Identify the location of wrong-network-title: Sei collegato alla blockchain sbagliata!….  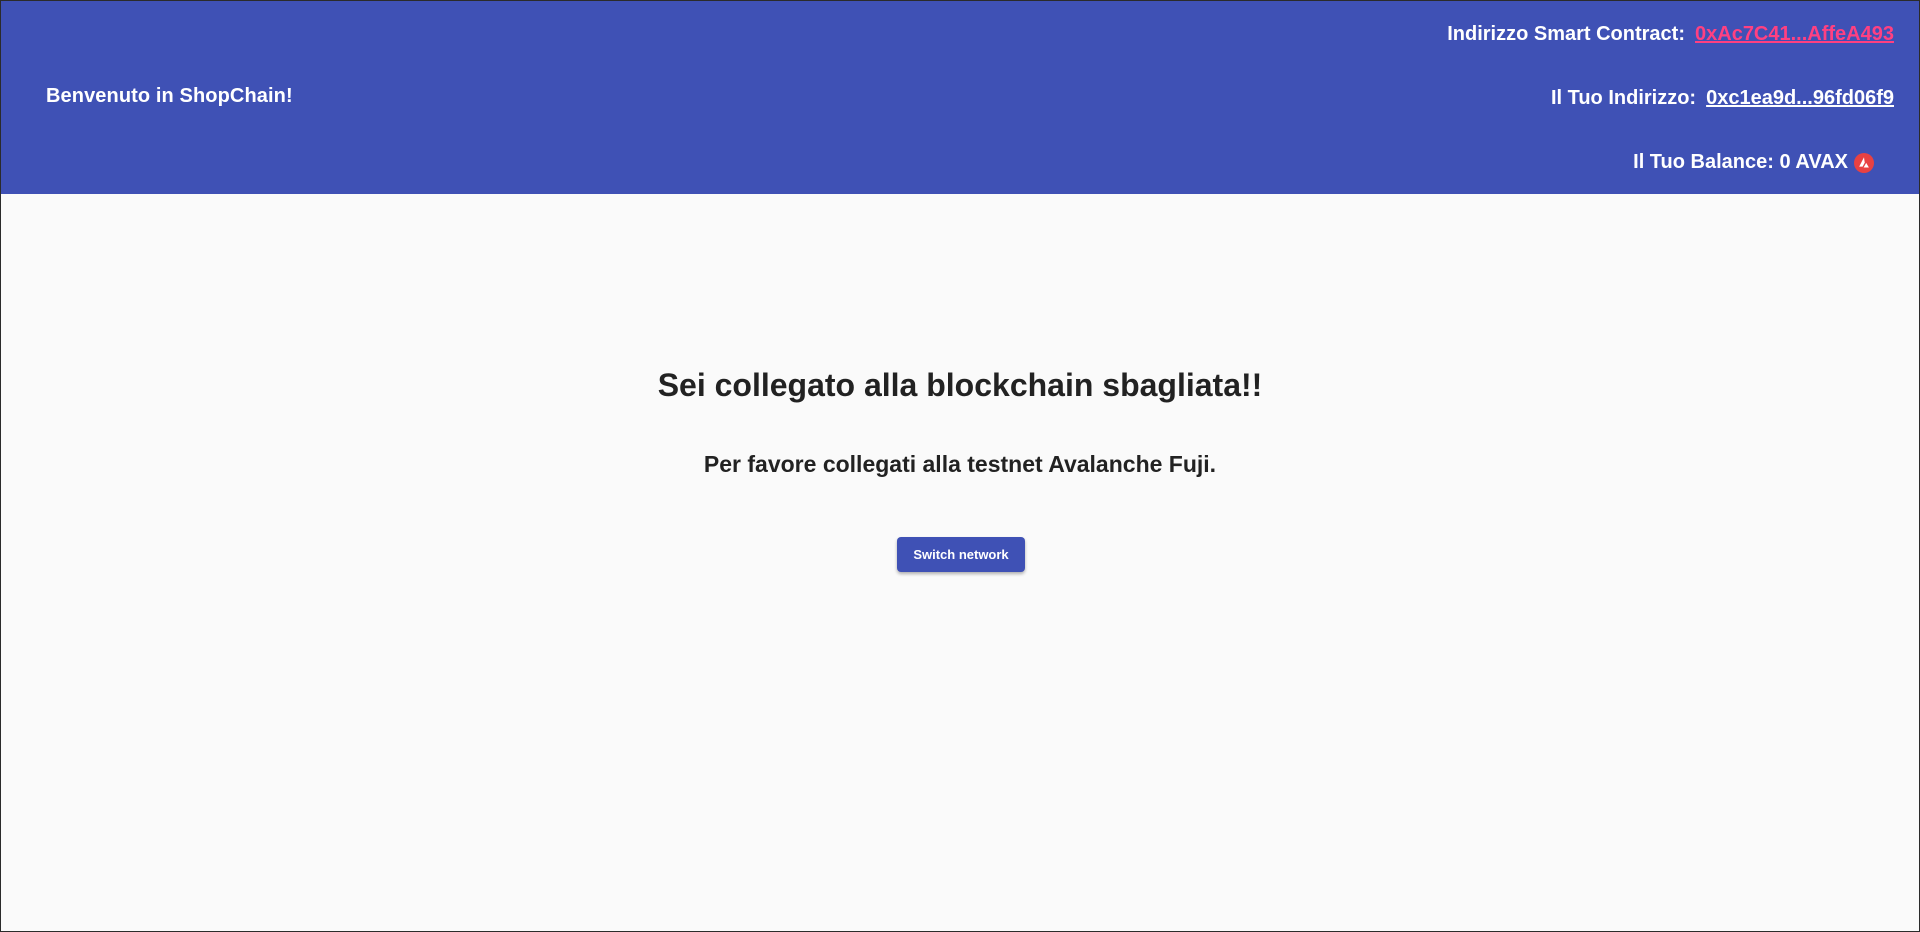
(960, 385).